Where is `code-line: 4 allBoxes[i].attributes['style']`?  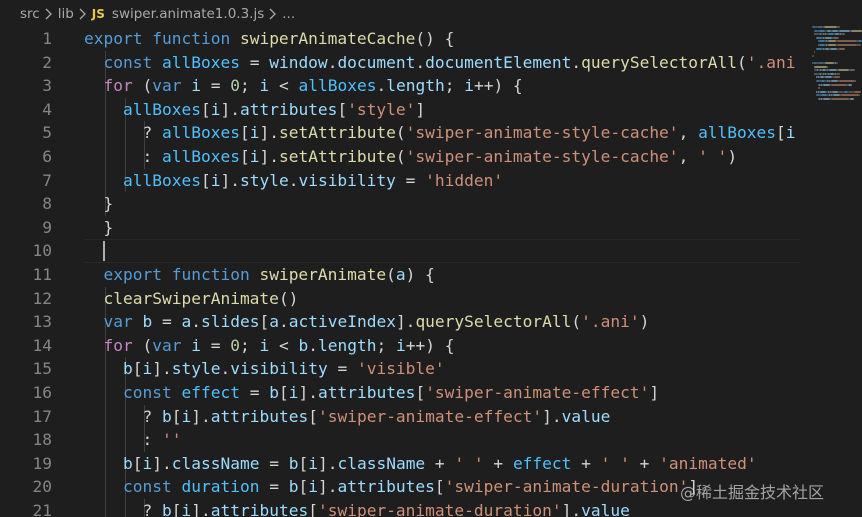
code-line: 4 allBoxes[i].attributes['style'] is located at coordinates (405, 109).